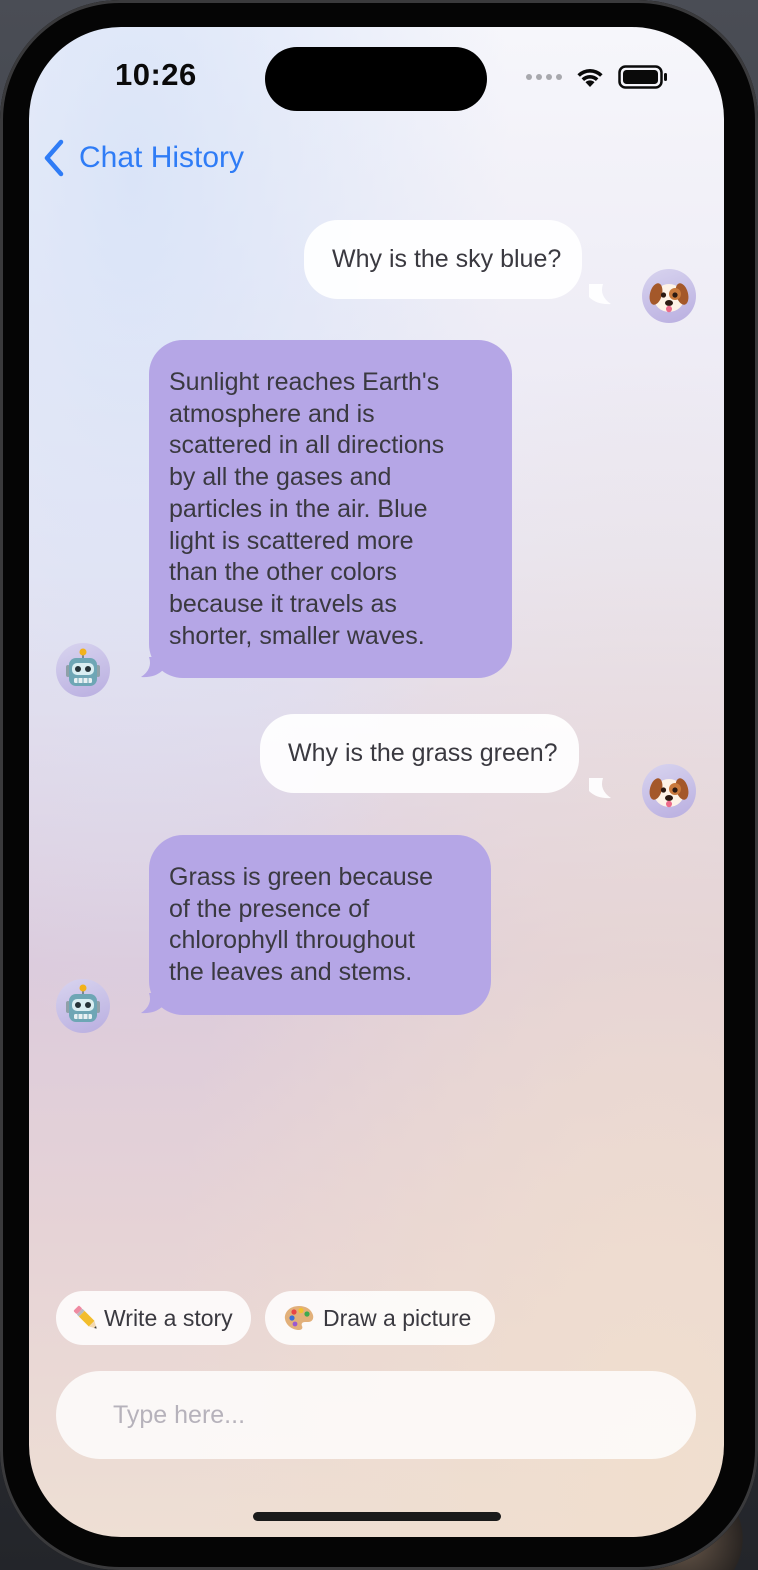  I want to click on message-line: by all the gases and, so click(280, 477).